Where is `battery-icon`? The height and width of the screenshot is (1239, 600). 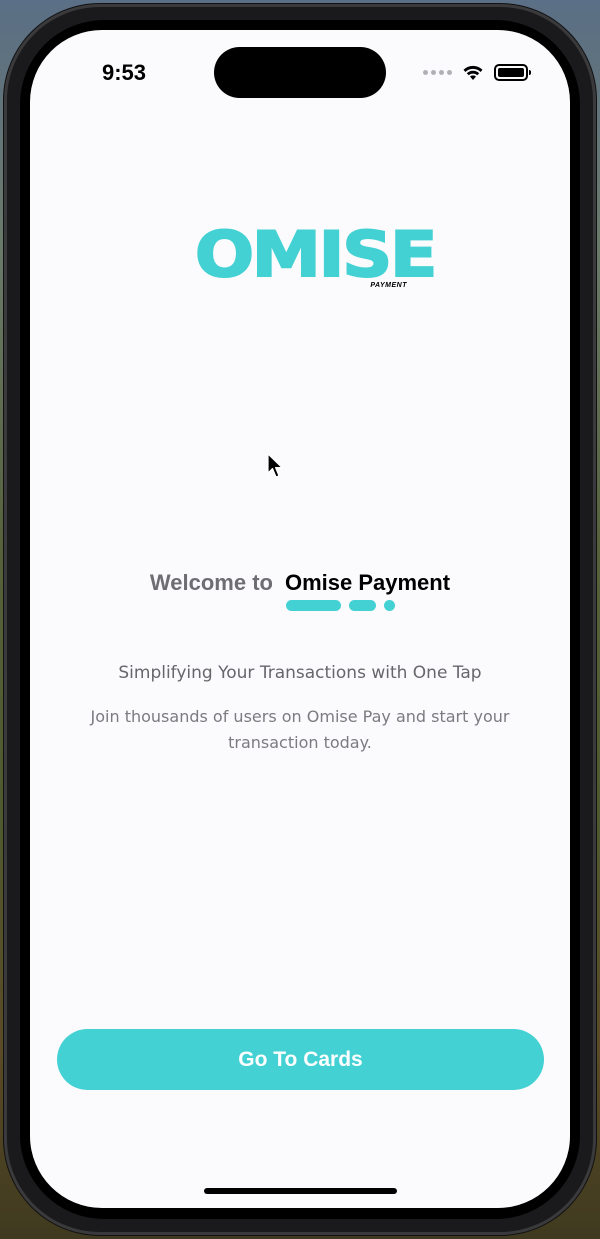 battery-icon is located at coordinates (512, 72).